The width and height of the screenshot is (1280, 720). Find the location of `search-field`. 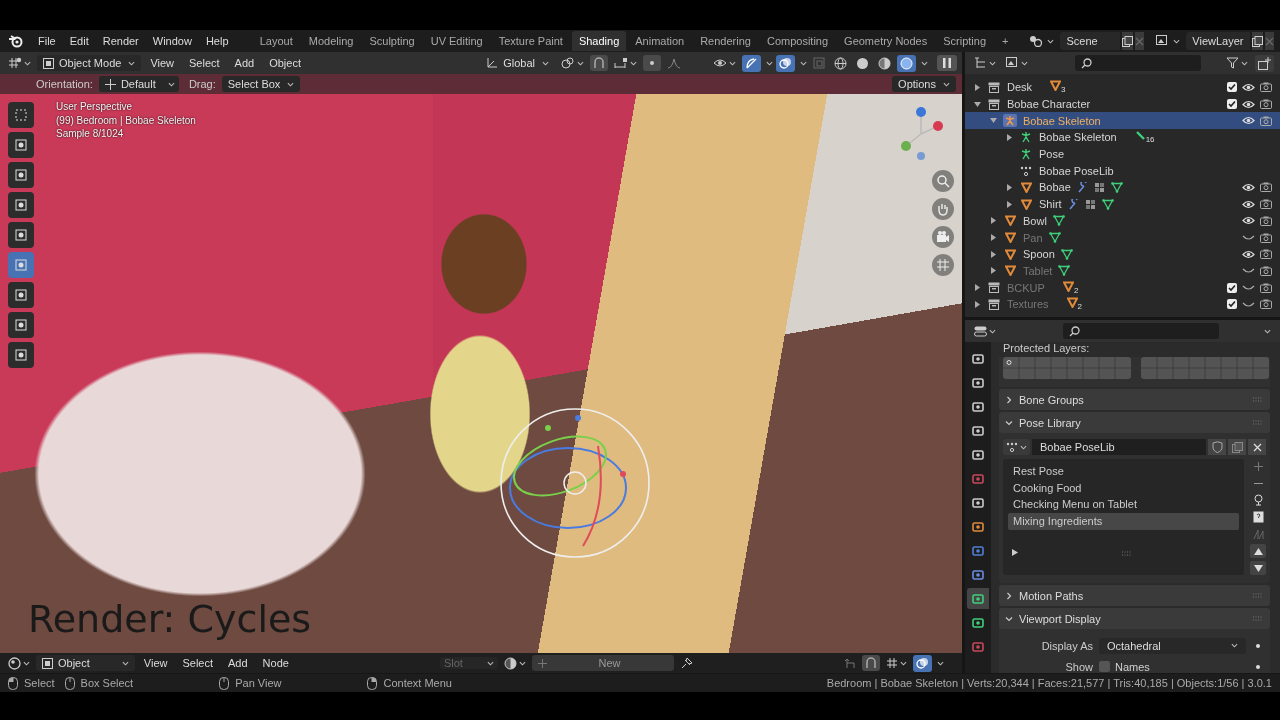

search-field is located at coordinates (1138, 63).